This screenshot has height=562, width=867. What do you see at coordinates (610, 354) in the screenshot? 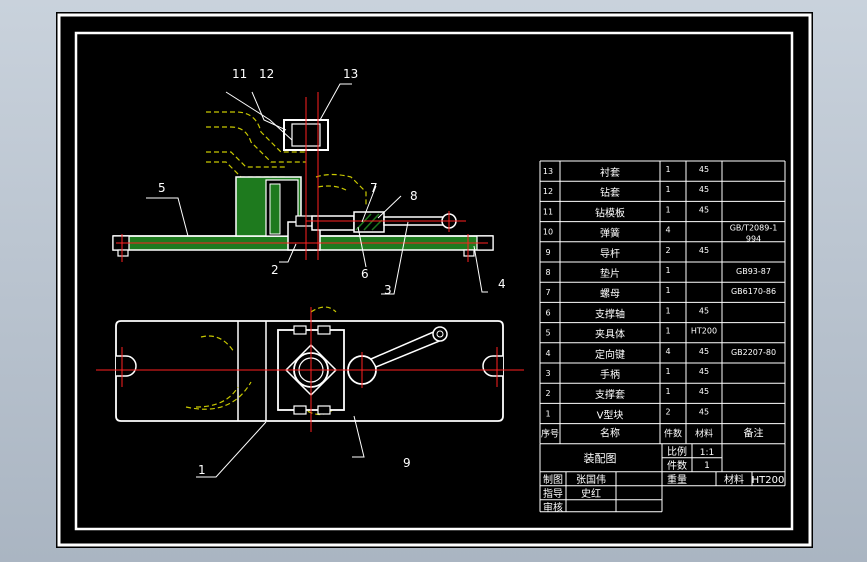
I see `bom-row-name: 定向键` at bounding box center [610, 354].